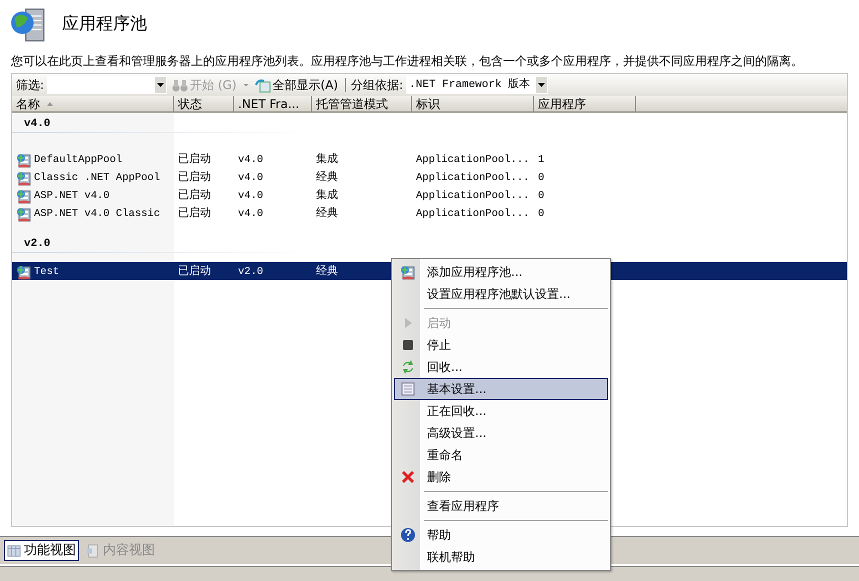 The image size is (859, 581). Describe the element at coordinates (78, 160) in the screenshot. I see `table-cell-text: DefaultAppPool` at that location.